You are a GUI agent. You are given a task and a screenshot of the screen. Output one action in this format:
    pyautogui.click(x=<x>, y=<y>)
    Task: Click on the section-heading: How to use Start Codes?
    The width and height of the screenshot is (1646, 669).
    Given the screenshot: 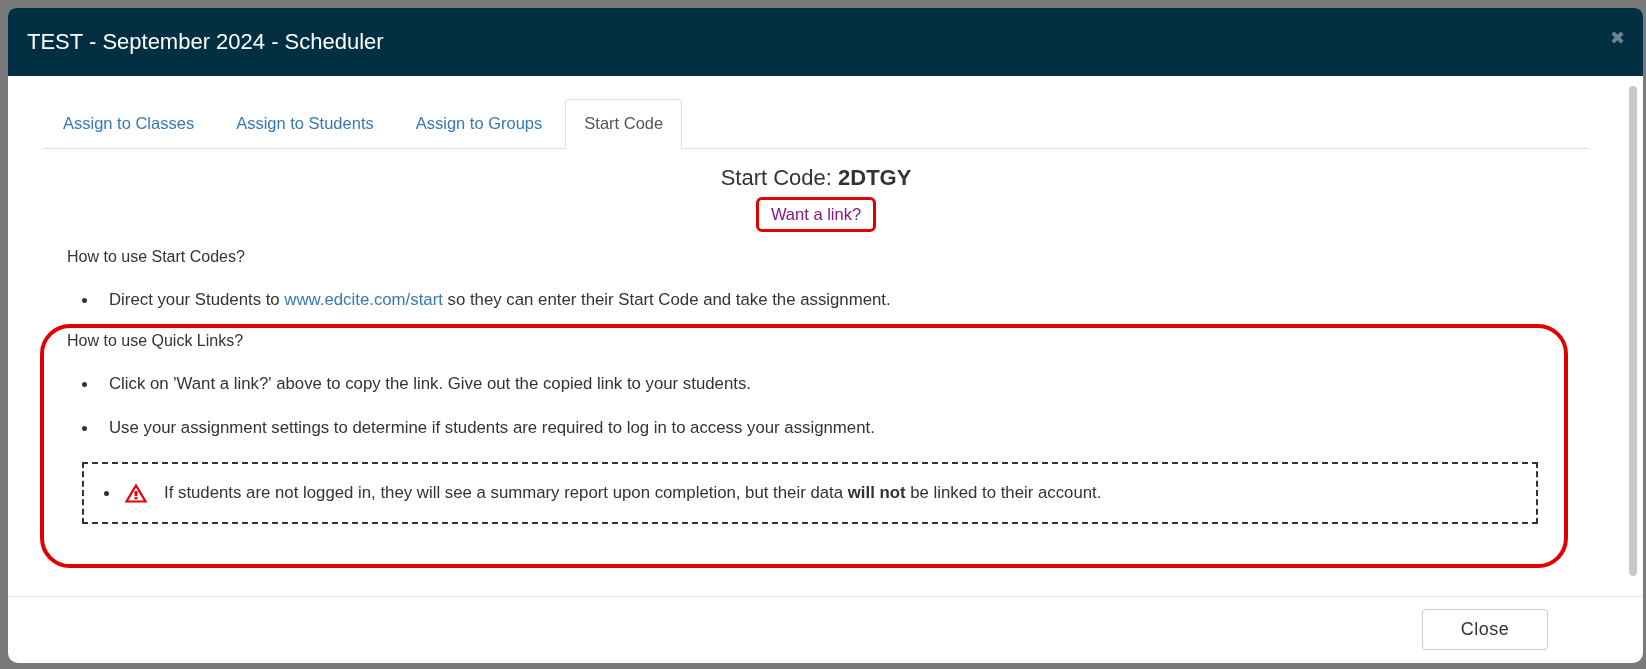 What is the action you would take?
    pyautogui.click(x=156, y=257)
    